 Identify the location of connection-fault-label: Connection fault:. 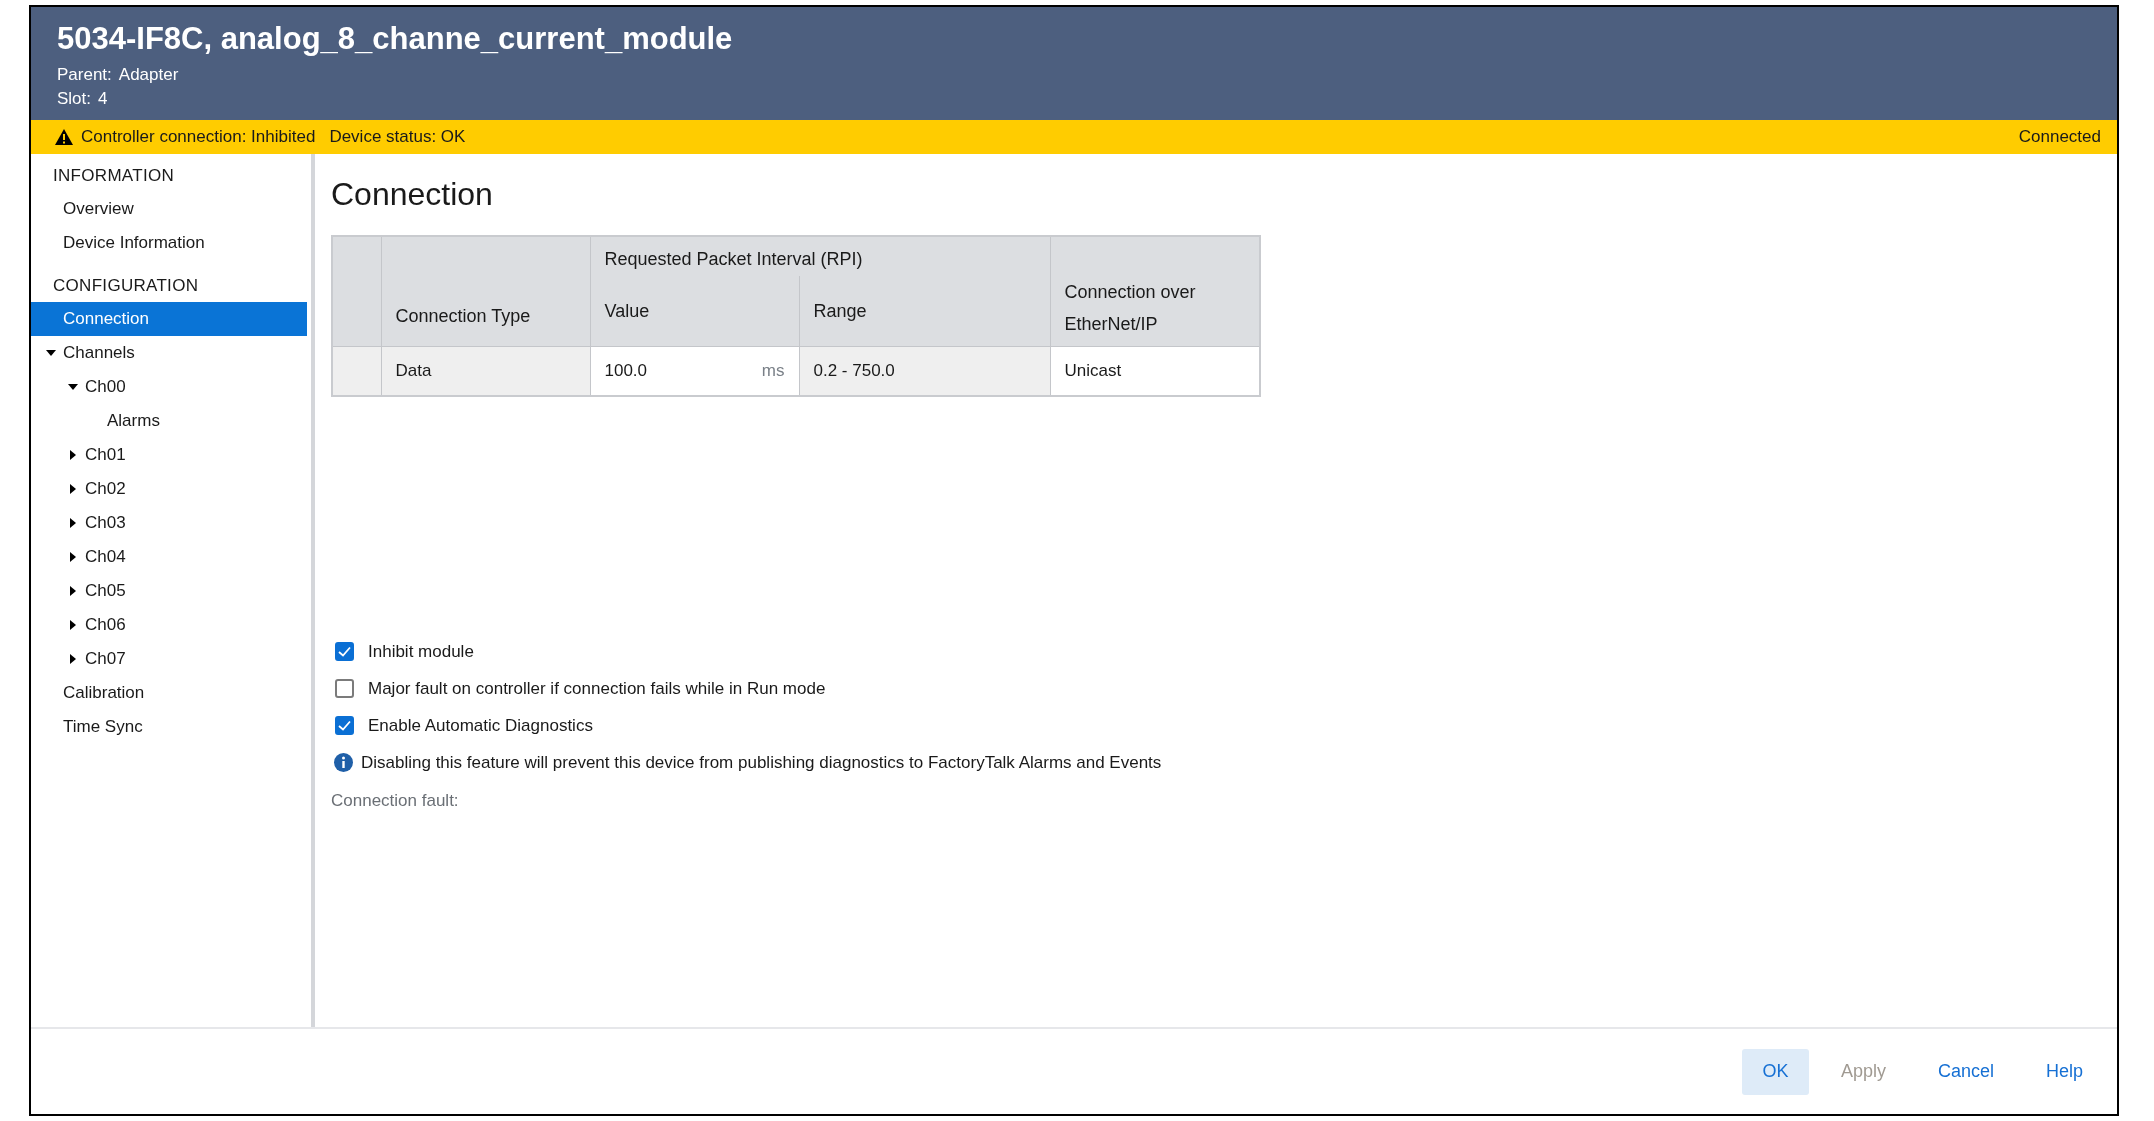
(395, 800).